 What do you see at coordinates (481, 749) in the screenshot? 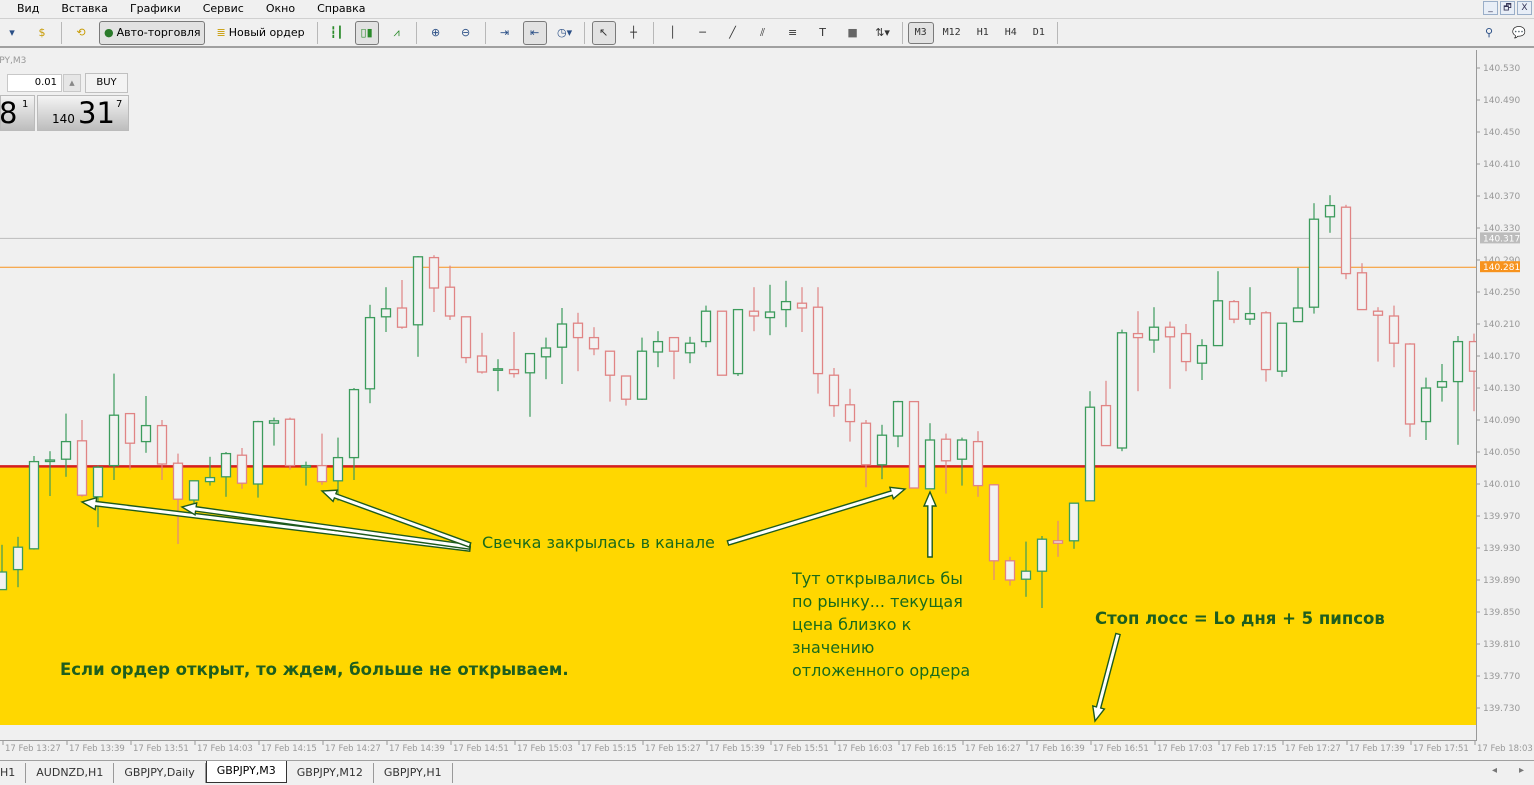
I see `time-tick-label: 17 Feb 14:51` at bounding box center [481, 749].